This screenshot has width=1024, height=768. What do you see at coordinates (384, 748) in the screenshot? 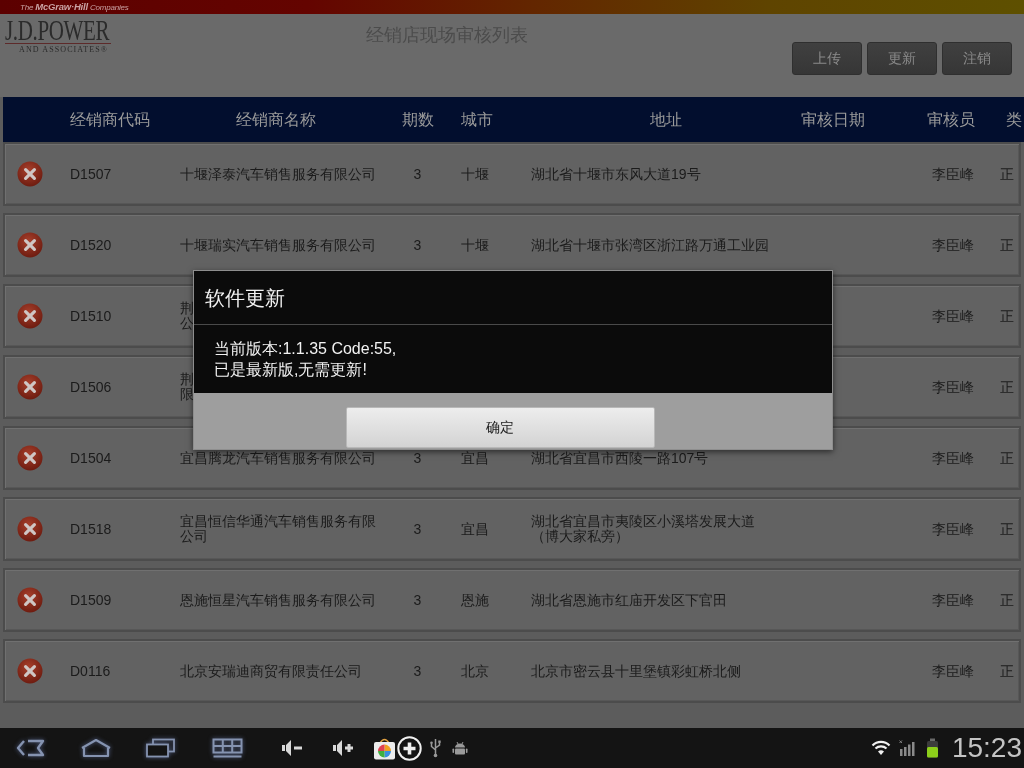
I see `shopping-bag-icon` at bounding box center [384, 748].